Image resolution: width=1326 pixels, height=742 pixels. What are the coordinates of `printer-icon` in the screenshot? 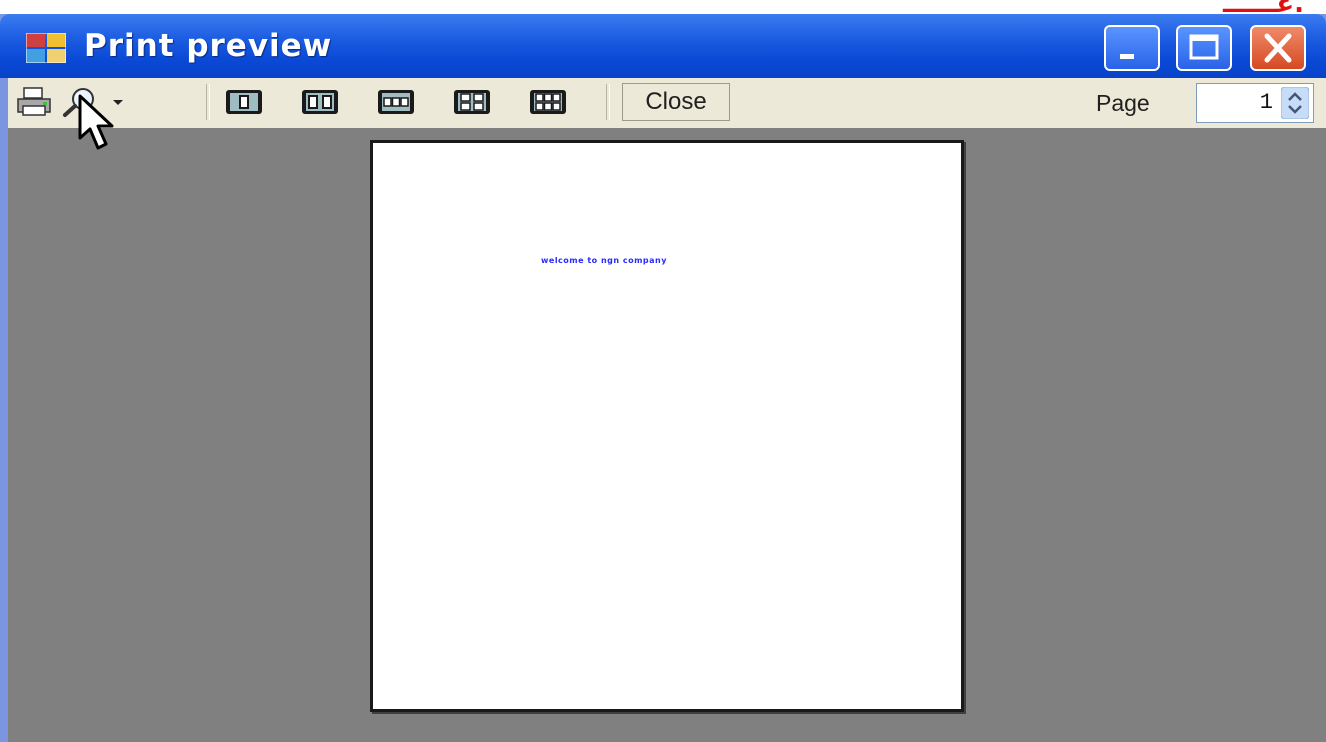 It's located at (34, 101).